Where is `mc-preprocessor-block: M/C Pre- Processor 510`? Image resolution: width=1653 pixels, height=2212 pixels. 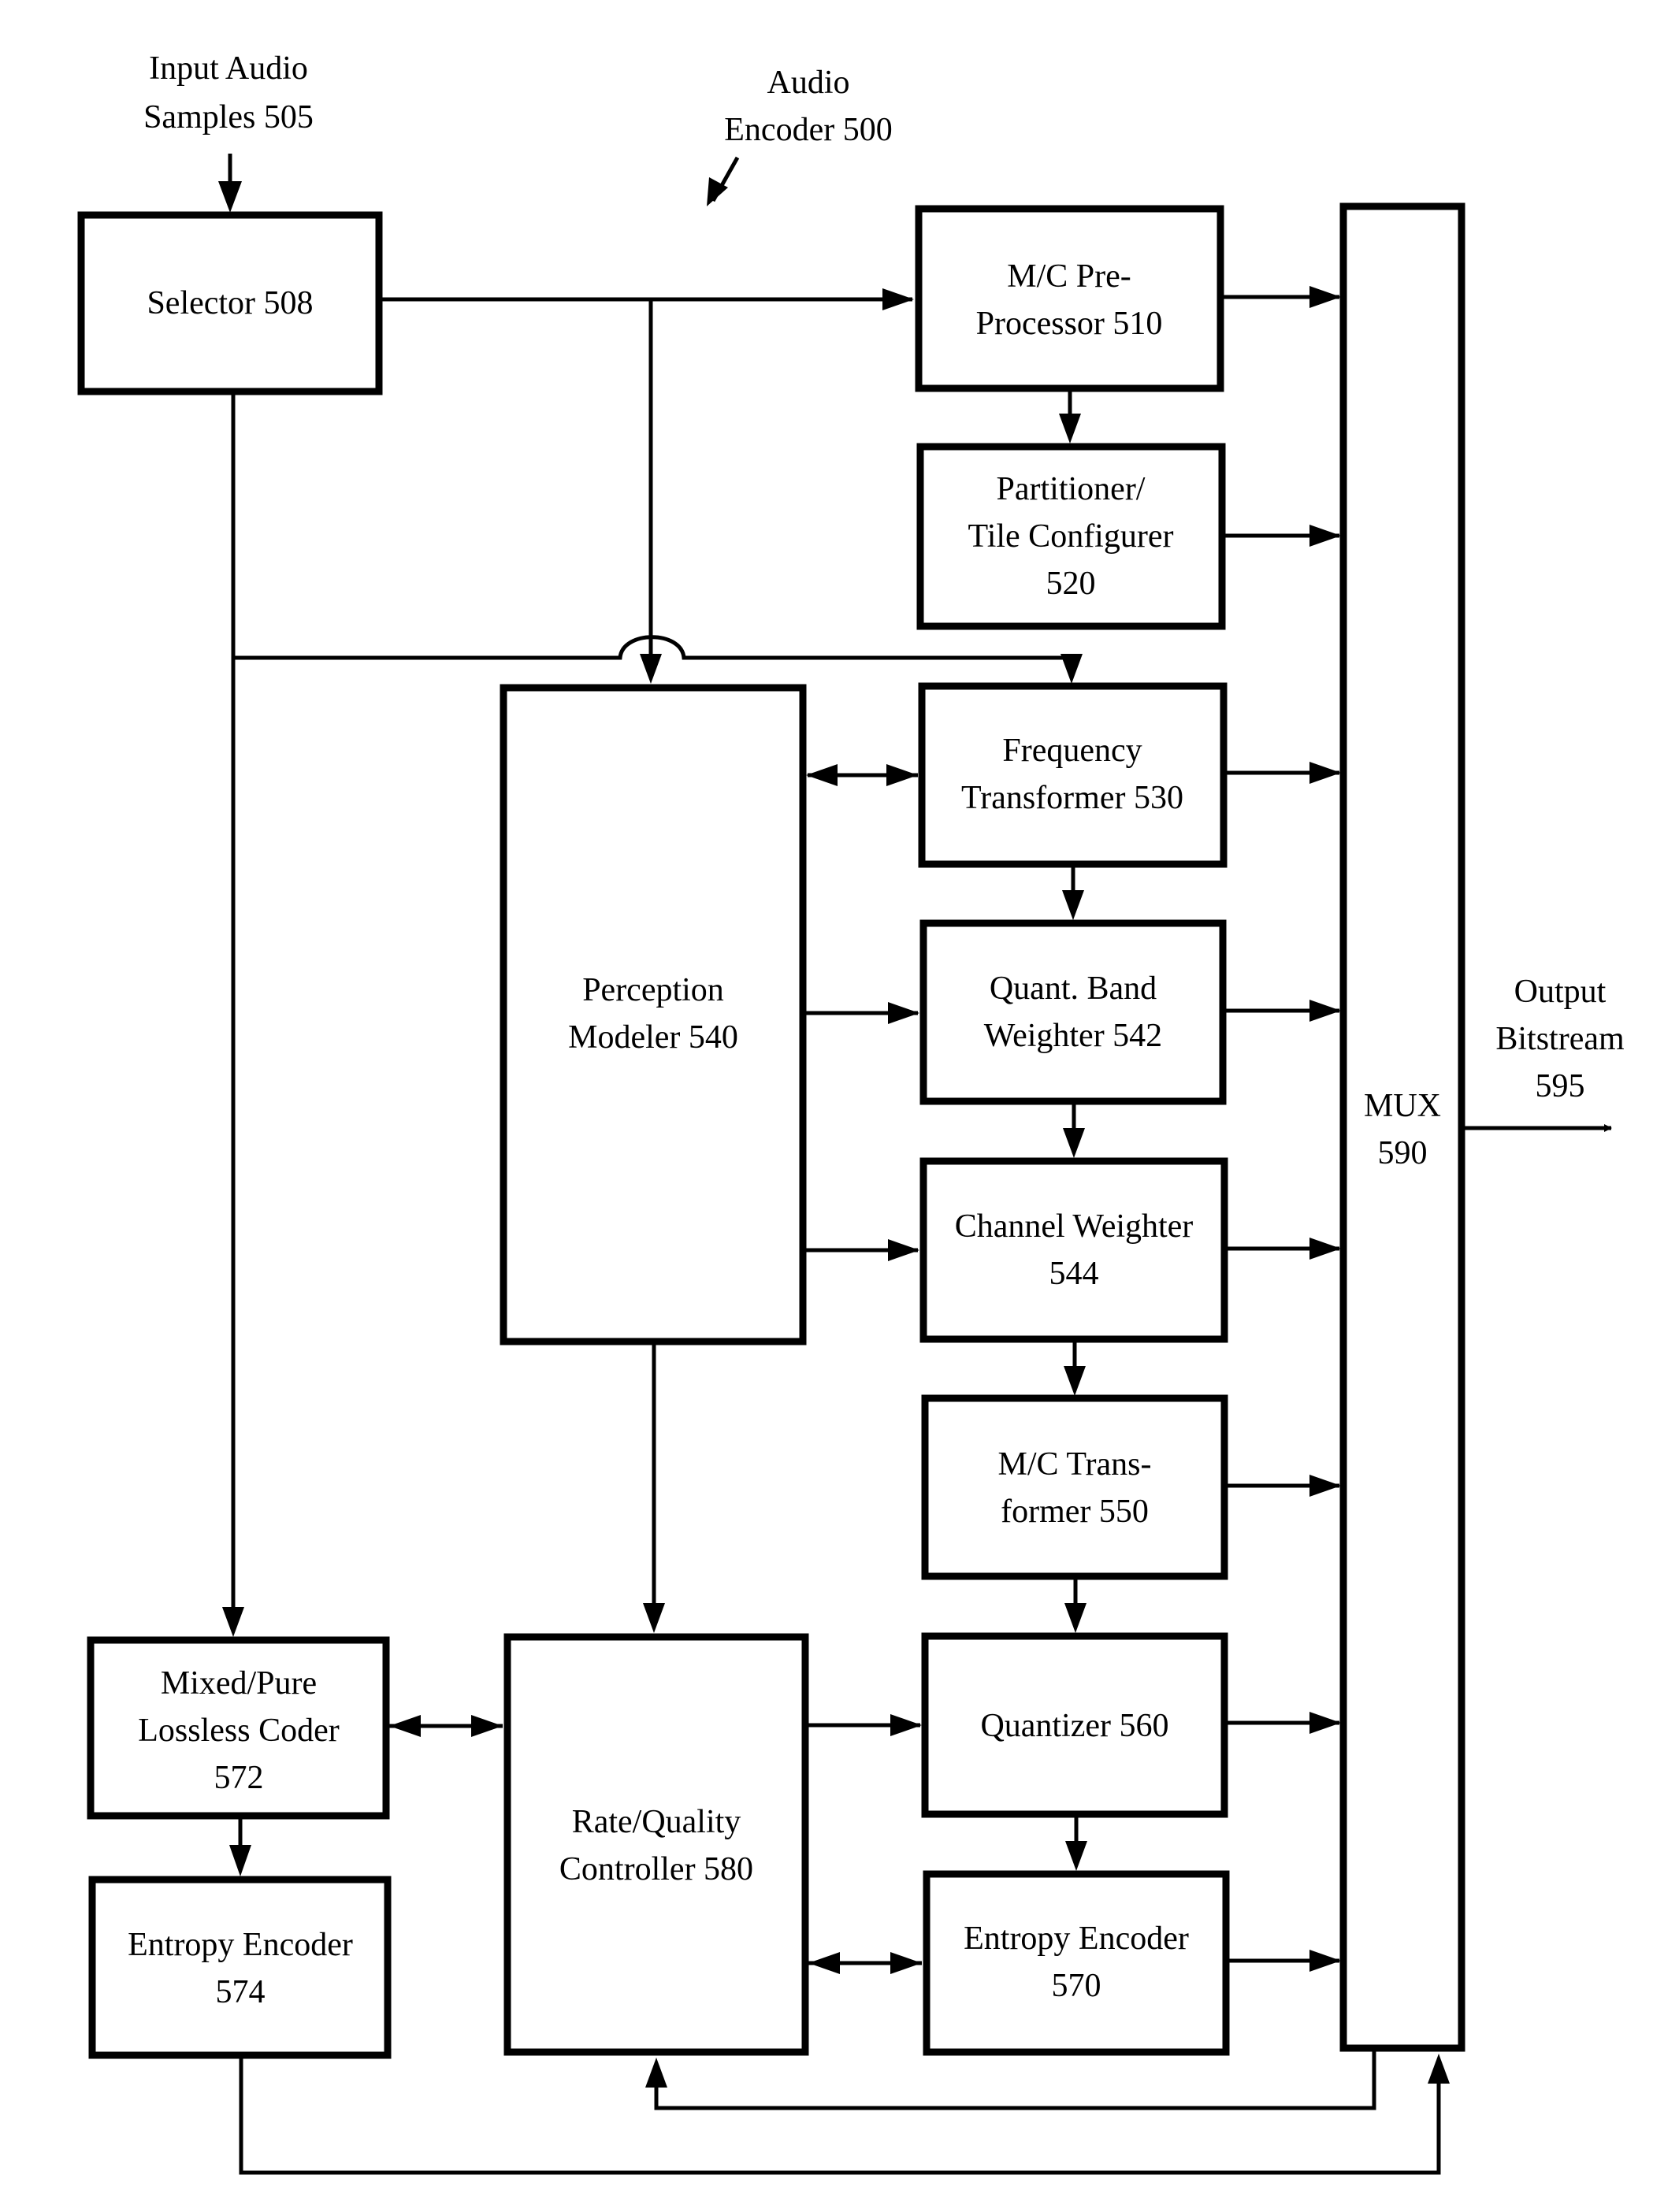 mc-preprocessor-block: M/C Pre- Processor 510 is located at coordinates (1069, 298).